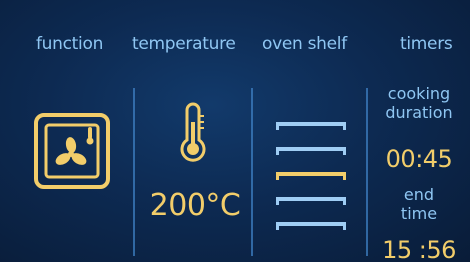 The height and width of the screenshot is (262, 470). What do you see at coordinates (419, 93) in the screenshot?
I see `cooking-label-line1: cooking` at bounding box center [419, 93].